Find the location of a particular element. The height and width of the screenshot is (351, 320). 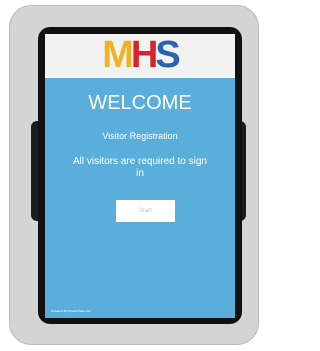

logo-bar: MHS is located at coordinates (140, 56).